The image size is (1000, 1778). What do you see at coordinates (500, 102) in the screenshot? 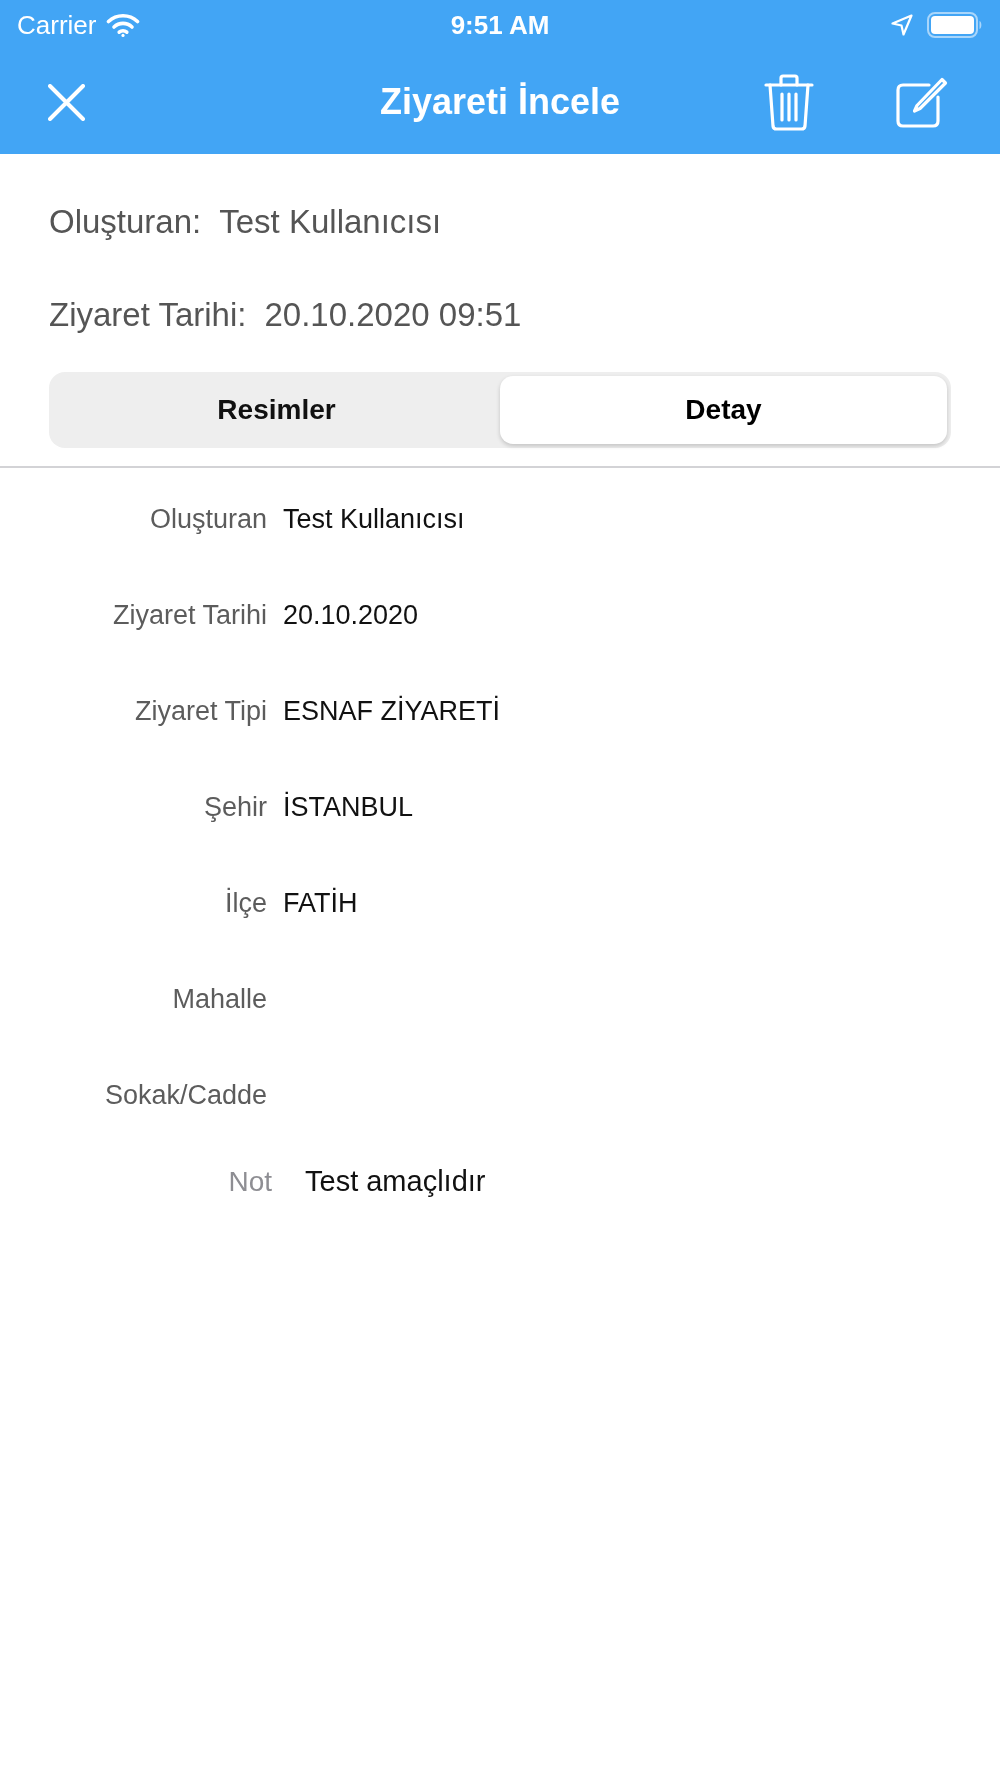
I see `screen-title: Ziyareti İncele` at bounding box center [500, 102].